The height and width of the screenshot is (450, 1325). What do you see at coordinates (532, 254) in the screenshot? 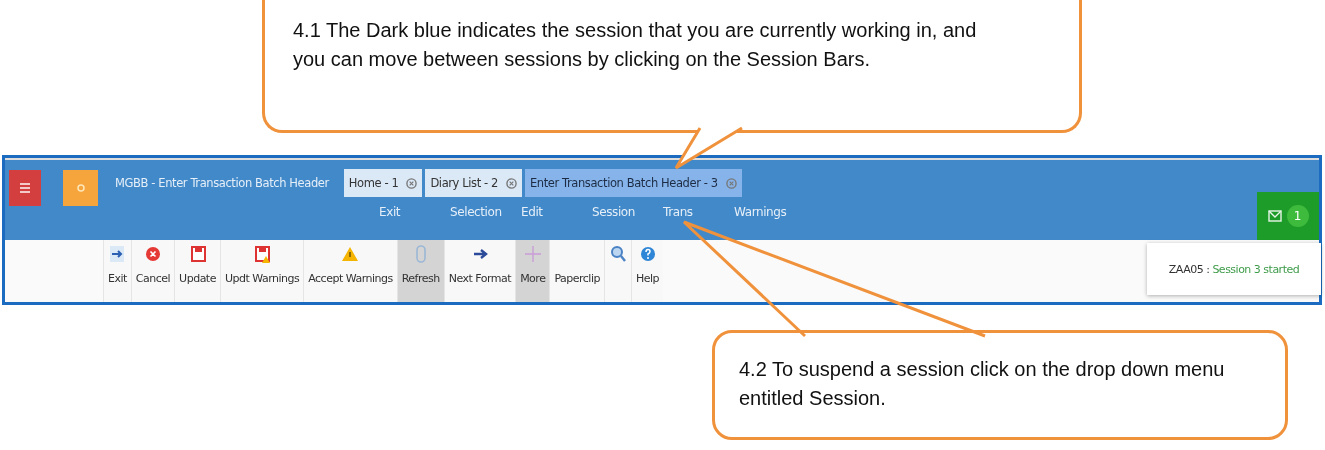
I see `plus-icon` at bounding box center [532, 254].